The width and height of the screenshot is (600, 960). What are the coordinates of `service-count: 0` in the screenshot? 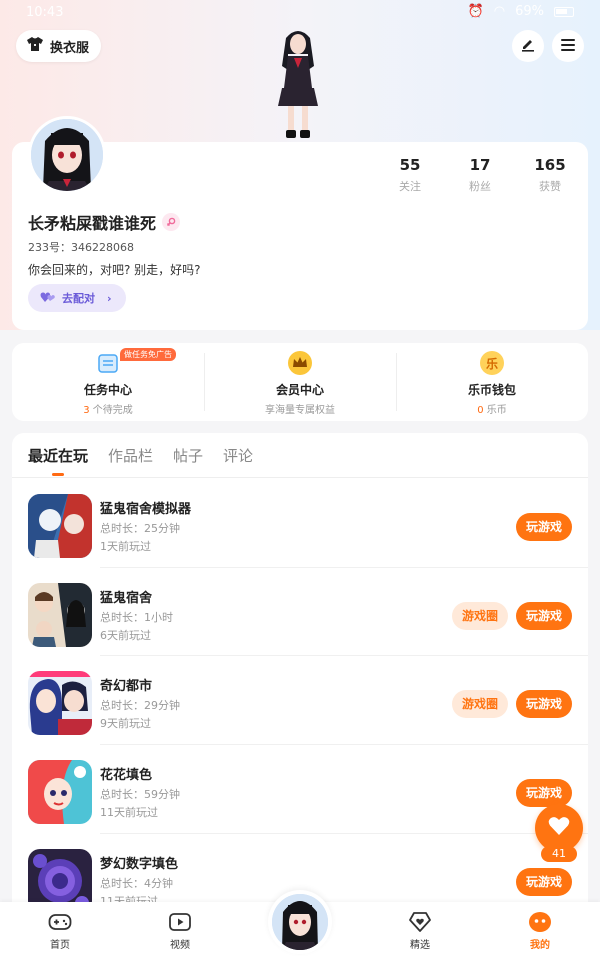 It's located at (480, 410).